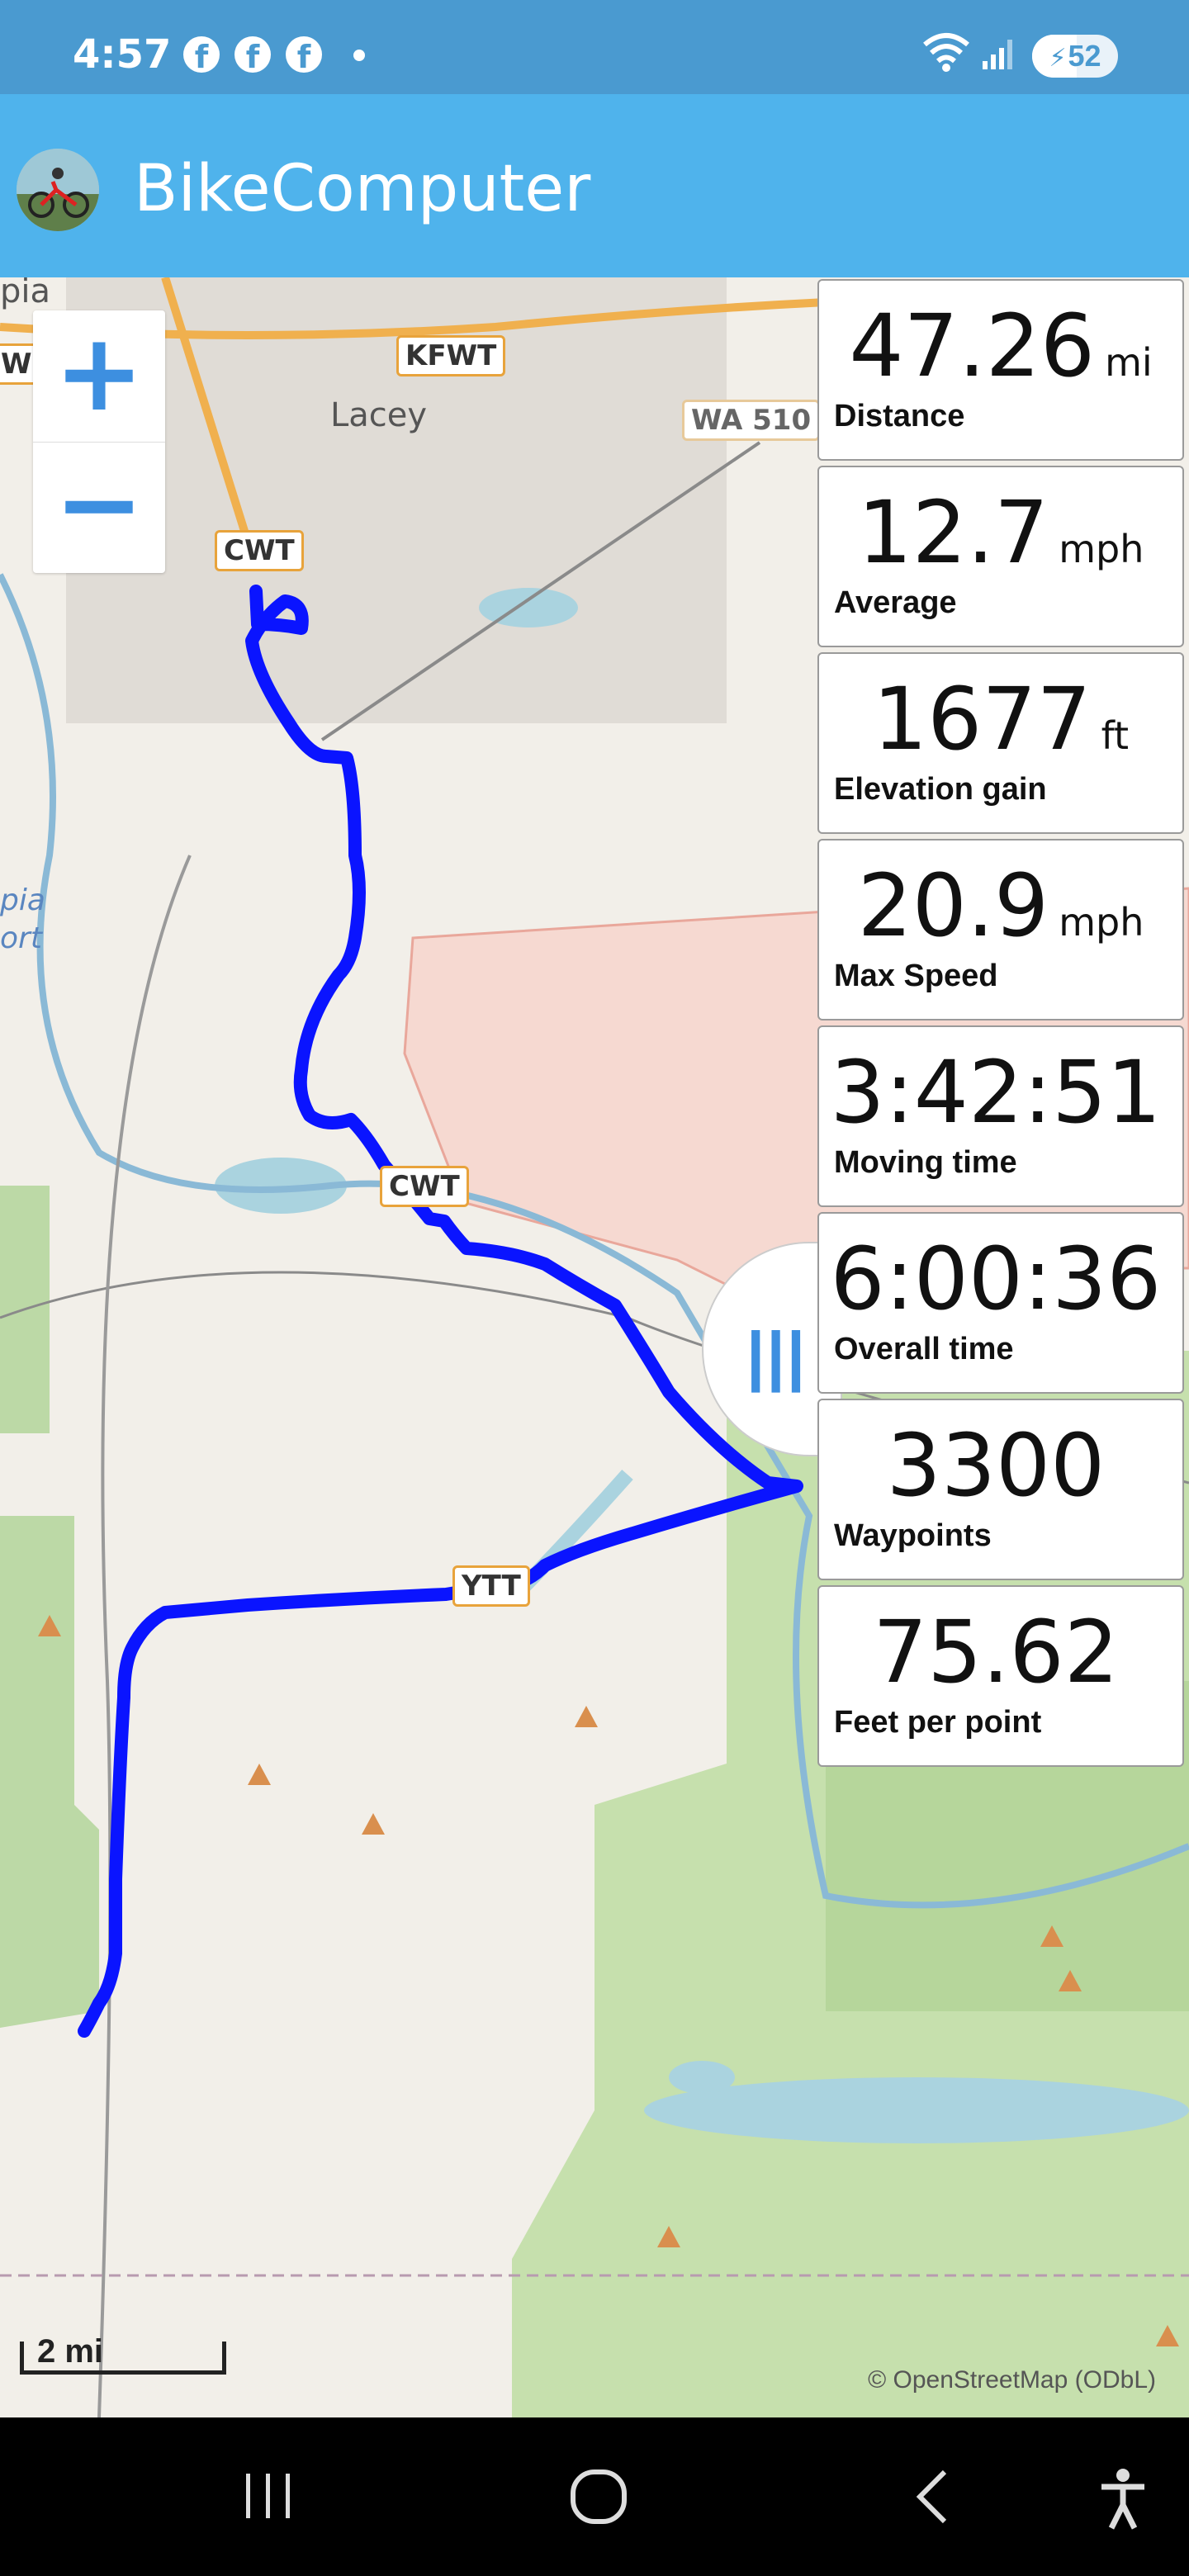  Describe the element at coordinates (996, 1092) in the screenshot. I see `stat-value: 3:42:51` at that location.